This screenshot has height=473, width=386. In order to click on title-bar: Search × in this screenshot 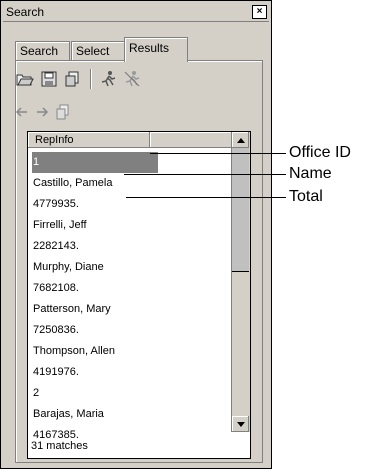, I will do `click(136, 12)`.